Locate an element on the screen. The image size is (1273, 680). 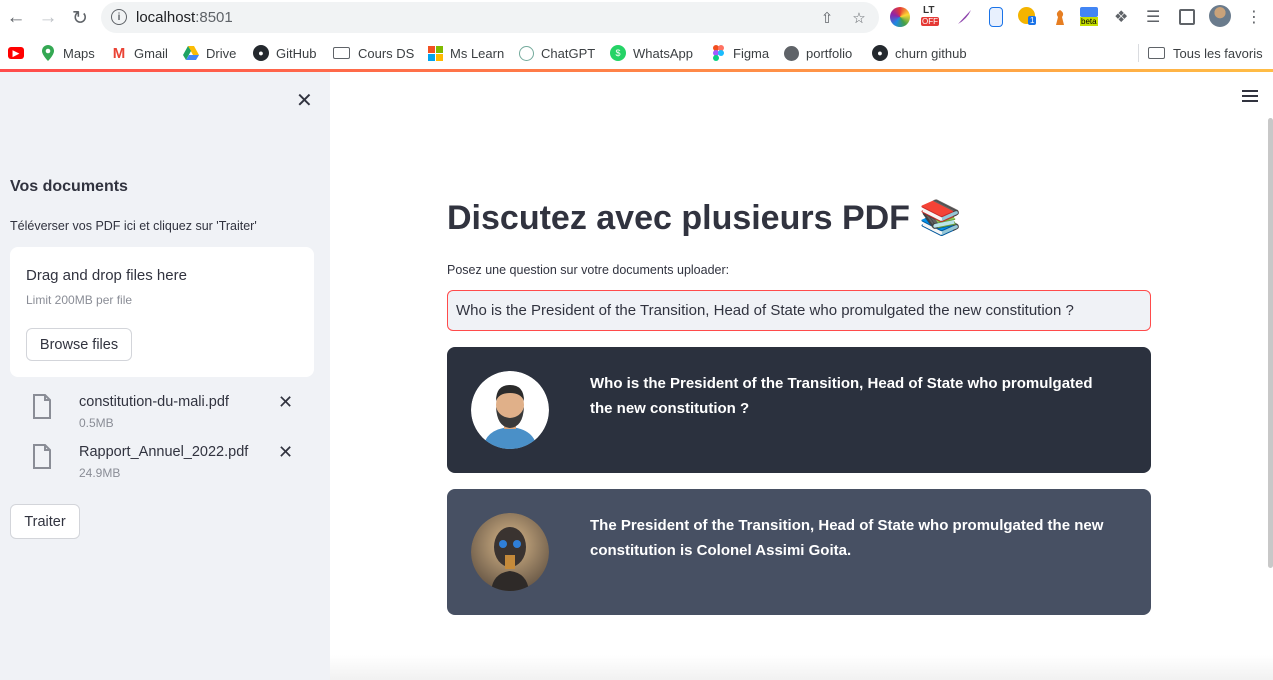
bookmark-github: ● GitHub is located at coordinates (284, 53).